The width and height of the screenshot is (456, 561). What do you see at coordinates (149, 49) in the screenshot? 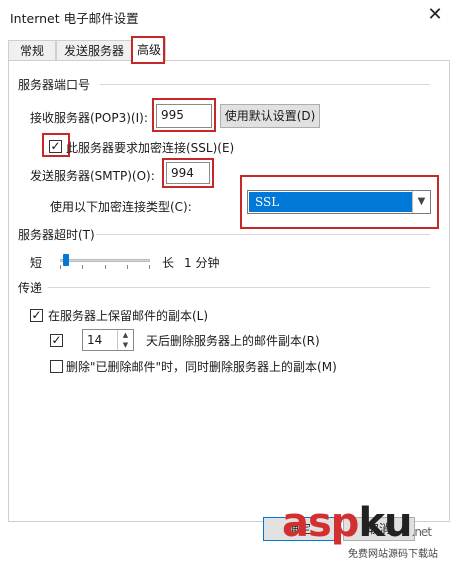
I see `tab-advanced: 高级` at bounding box center [149, 49].